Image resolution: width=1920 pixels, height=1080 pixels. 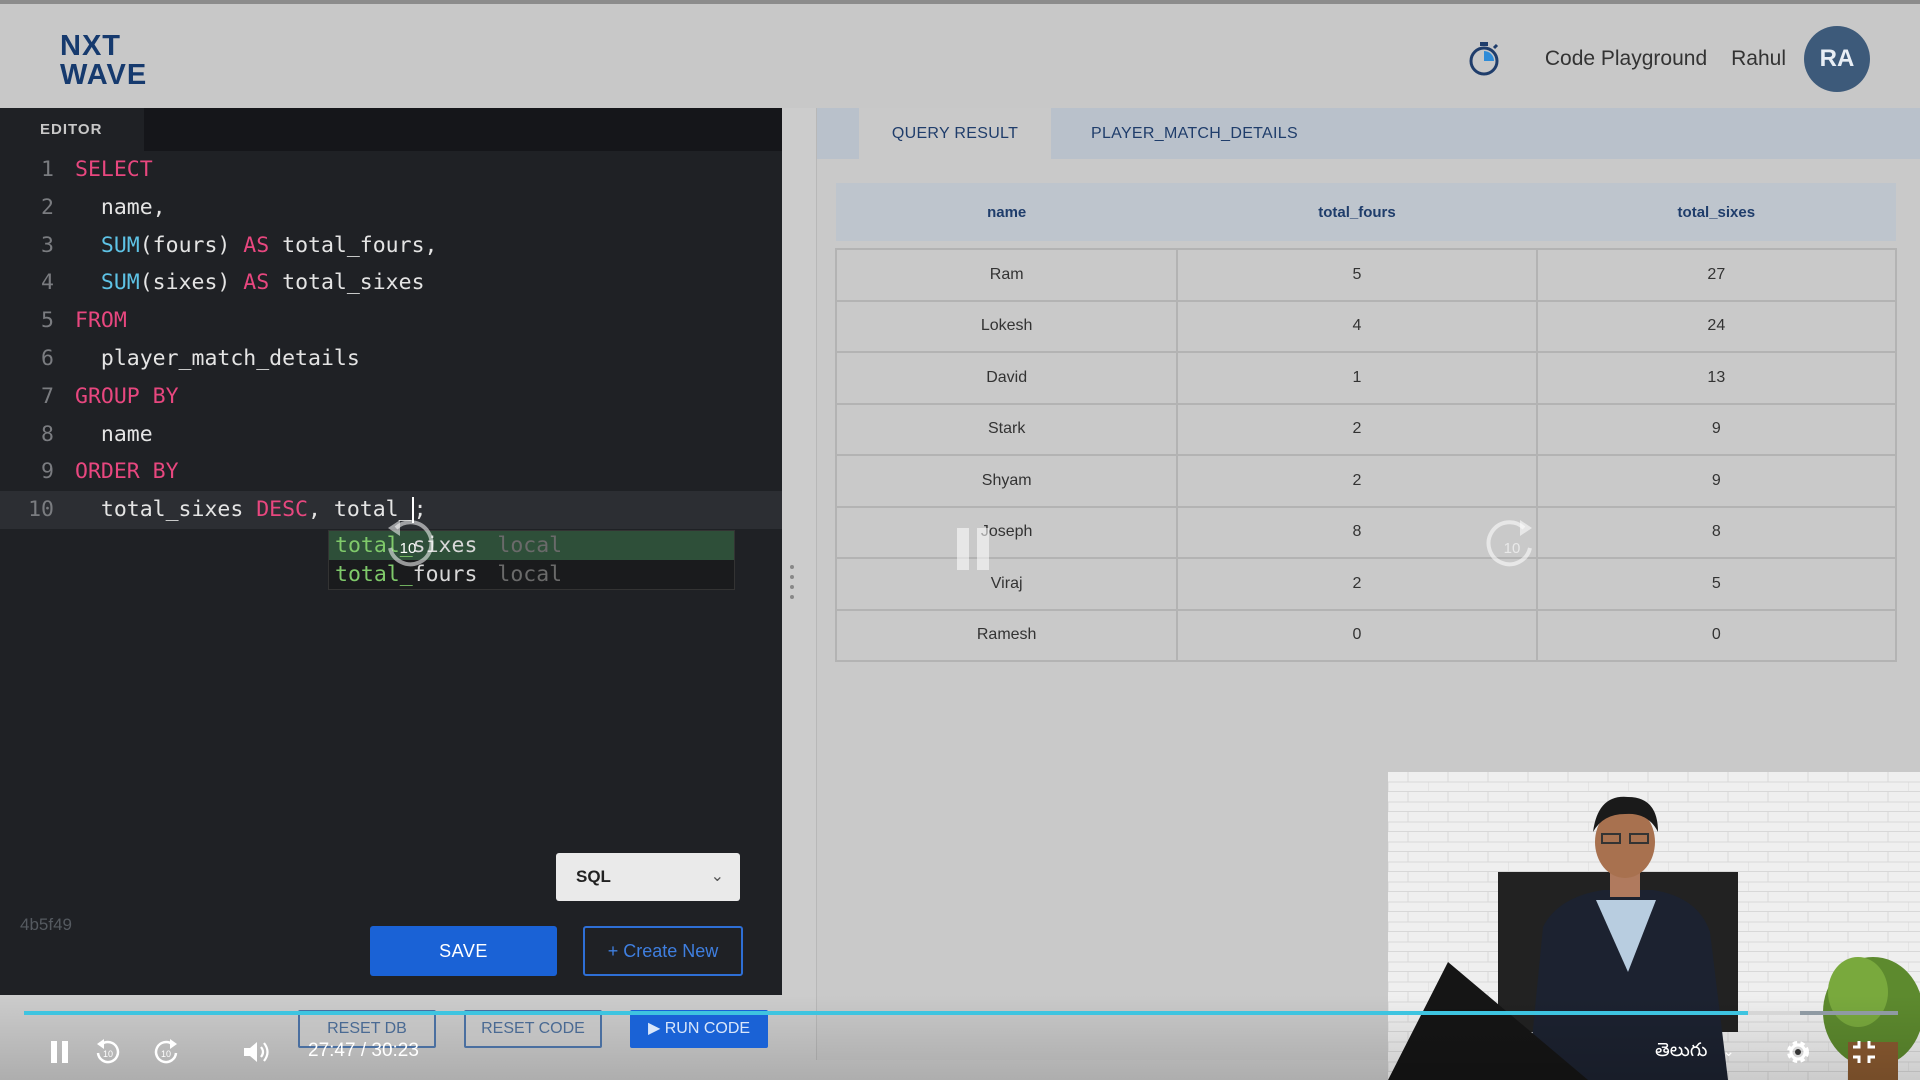 What do you see at coordinates (391, 170) in the screenshot?
I see `code-line: 1 SELECT` at bounding box center [391, 170].